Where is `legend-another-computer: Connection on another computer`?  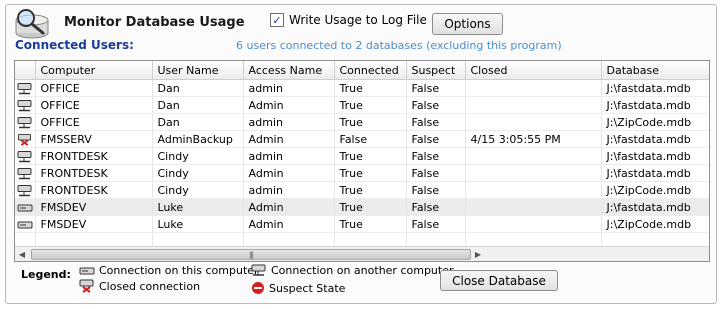 legend-another-computer: Connection on another computer is located at coordinates (352, 270).